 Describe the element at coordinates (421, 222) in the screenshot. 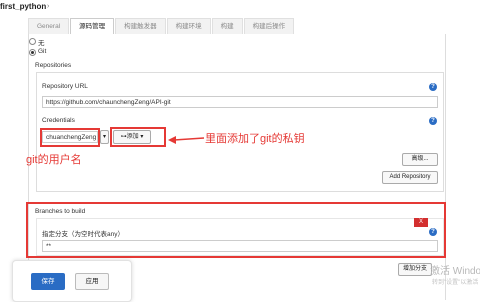

I see `delete-branch-button: X` at that location.